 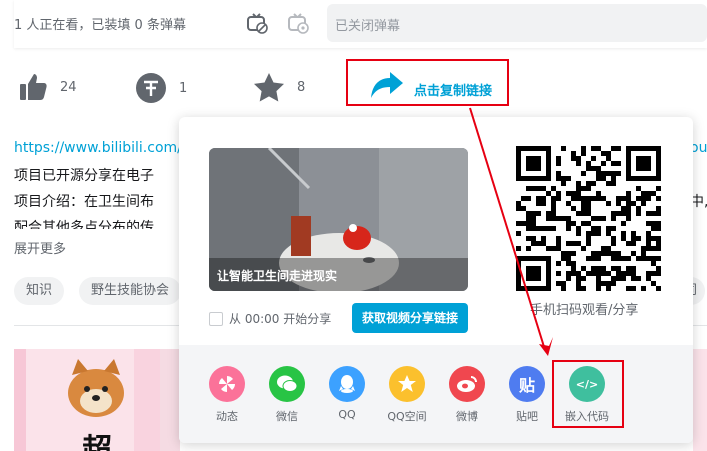 What do you see at coordinates (407, 384) in the screenshot?
I see `qzone-icon` at bounding box center [407, 384].